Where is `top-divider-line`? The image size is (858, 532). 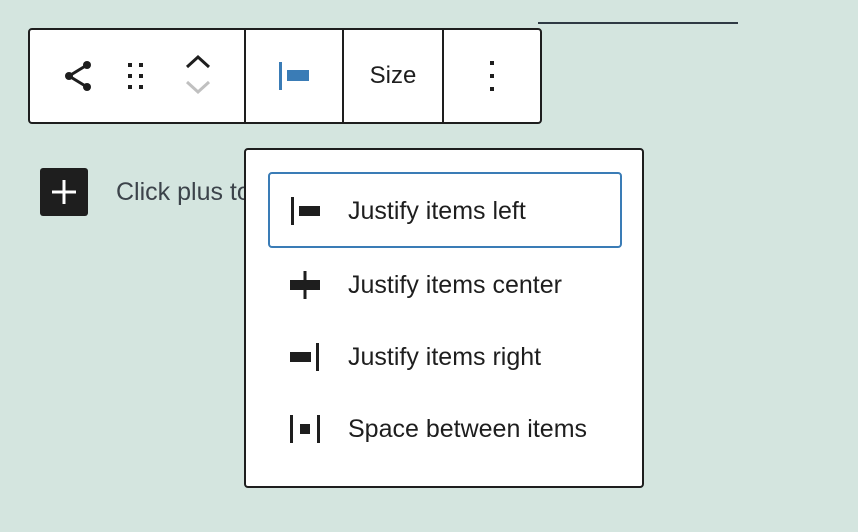 top-divider-line is located at coordinates (638, 23).